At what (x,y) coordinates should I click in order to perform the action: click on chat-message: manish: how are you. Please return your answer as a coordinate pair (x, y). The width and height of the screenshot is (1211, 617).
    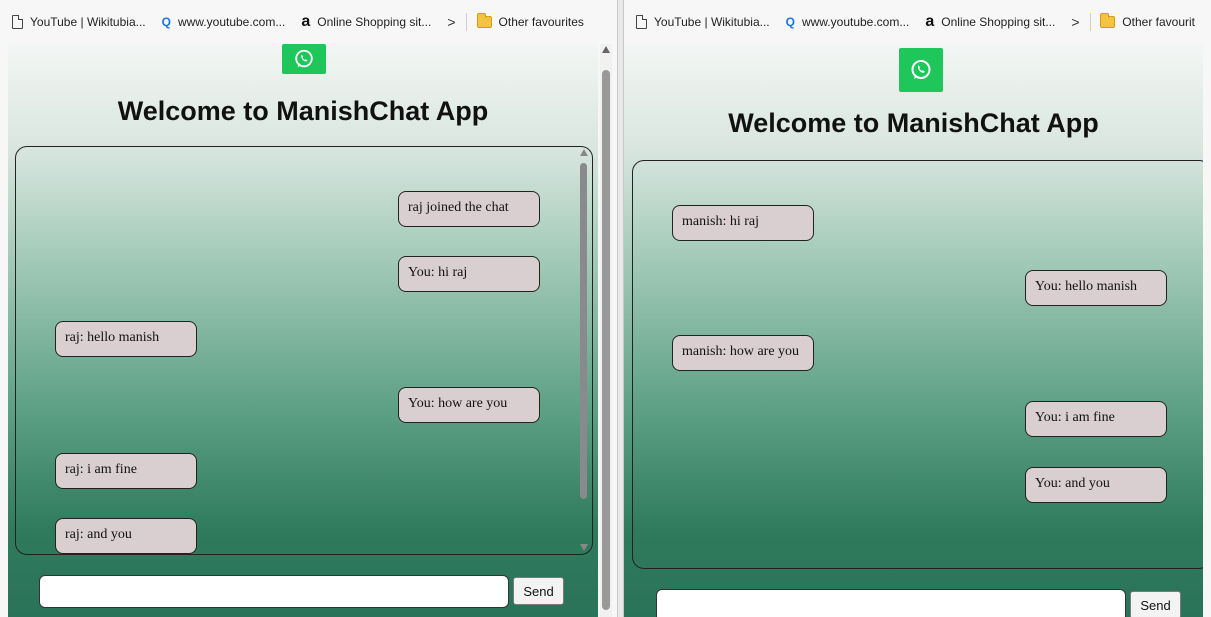
    Looking at the image, I should click on (743, 353).